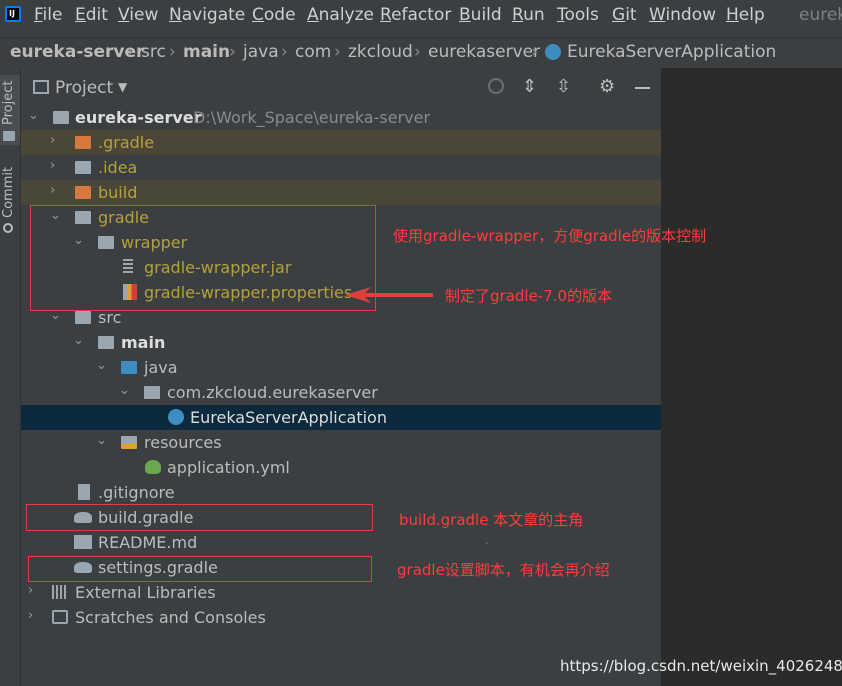 Image resolution: width=842 pixels, height=686 pixels. What do you see at coordinates (503, 570) in the screenshot?
I see `annotation-settings-note: gradle设置脚本，有机会再介绍` at bounding box center [503, 570].